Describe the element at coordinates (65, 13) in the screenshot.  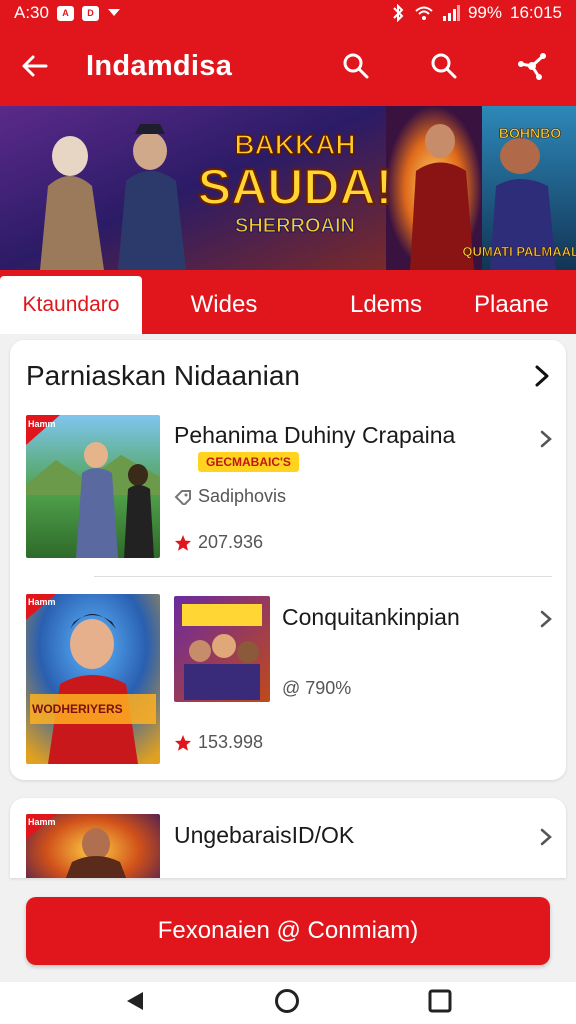
I see `notification-icon: A` at that location.